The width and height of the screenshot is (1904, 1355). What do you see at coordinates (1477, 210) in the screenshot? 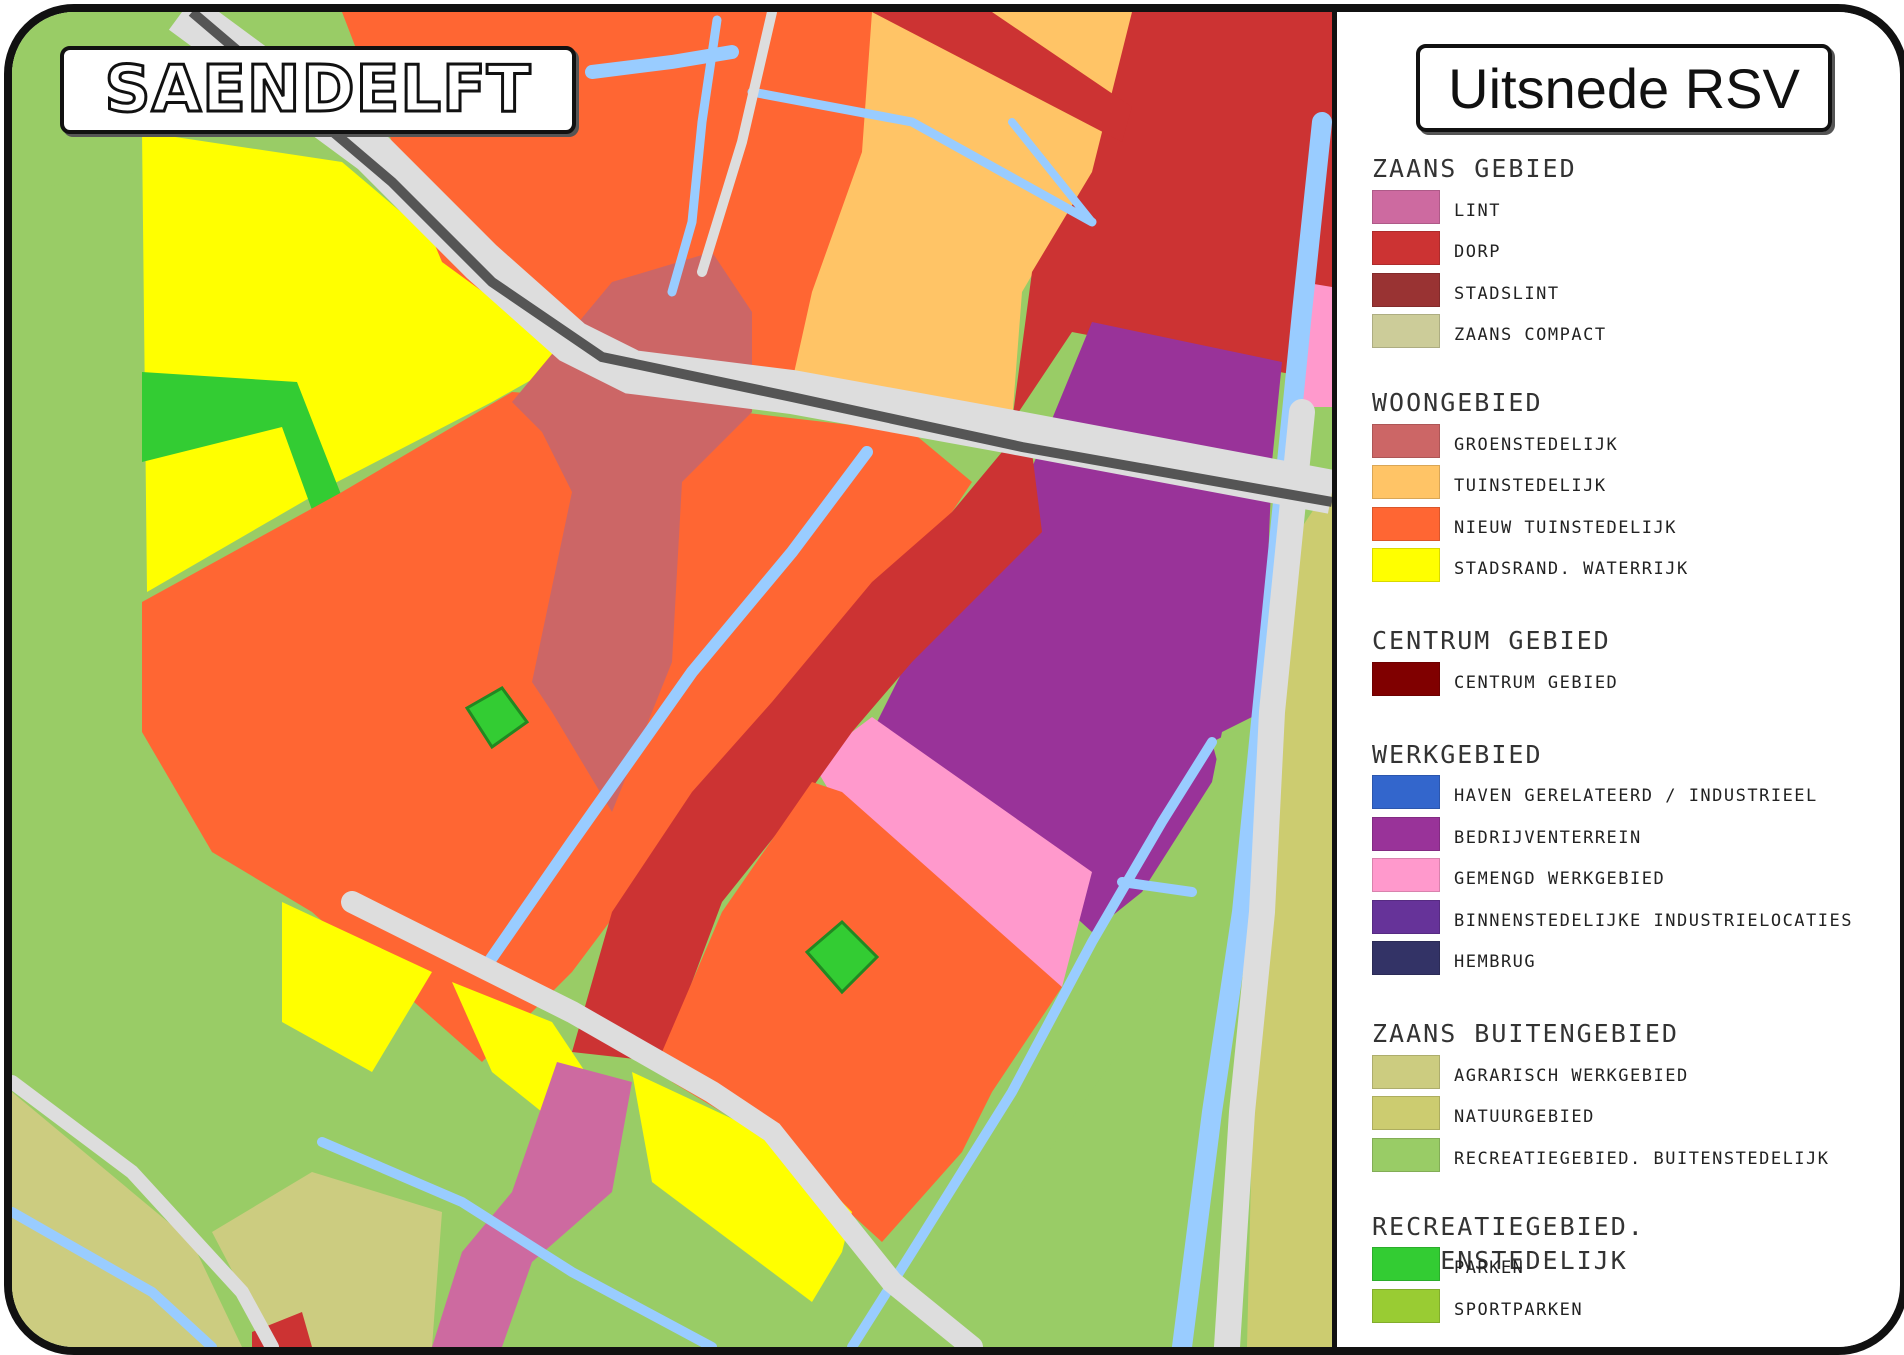
I see `legend-label: LINT` at bounding box center [1477, 210].